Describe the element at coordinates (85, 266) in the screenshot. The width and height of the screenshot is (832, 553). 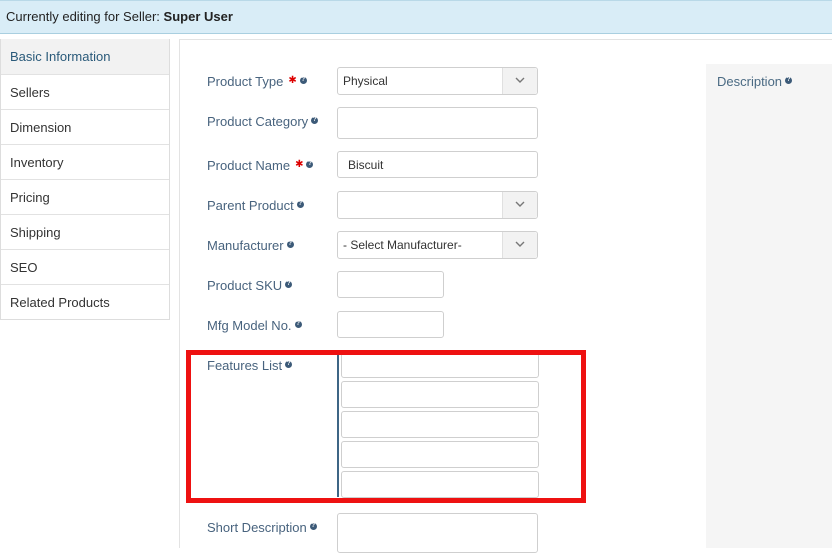
I see `sidebar-item-seo: SEO` at that location.